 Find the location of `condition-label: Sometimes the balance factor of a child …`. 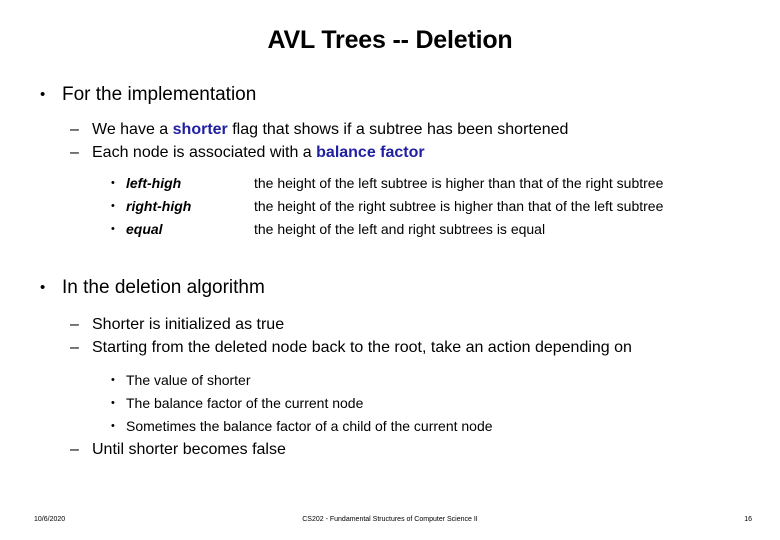

condition-label: Sometimes the balance factor of a child … is located at coordinates (309, 426).